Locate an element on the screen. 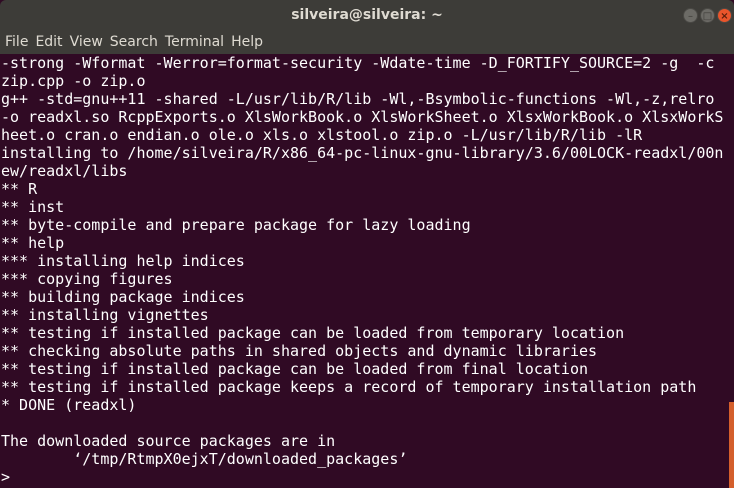  terminal-line: ew/readxl/libs is located at coordinates (64, 171).